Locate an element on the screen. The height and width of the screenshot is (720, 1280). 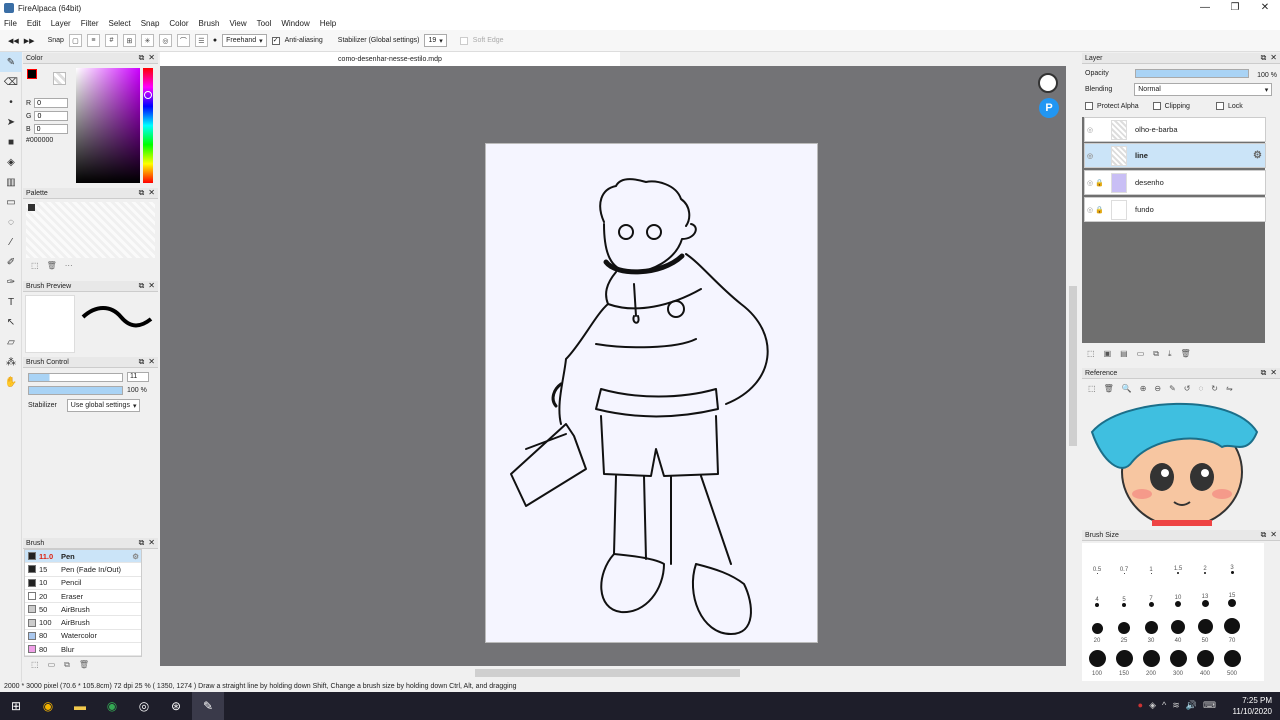
menu-brush: Brush is located at coordinates (209, 23).